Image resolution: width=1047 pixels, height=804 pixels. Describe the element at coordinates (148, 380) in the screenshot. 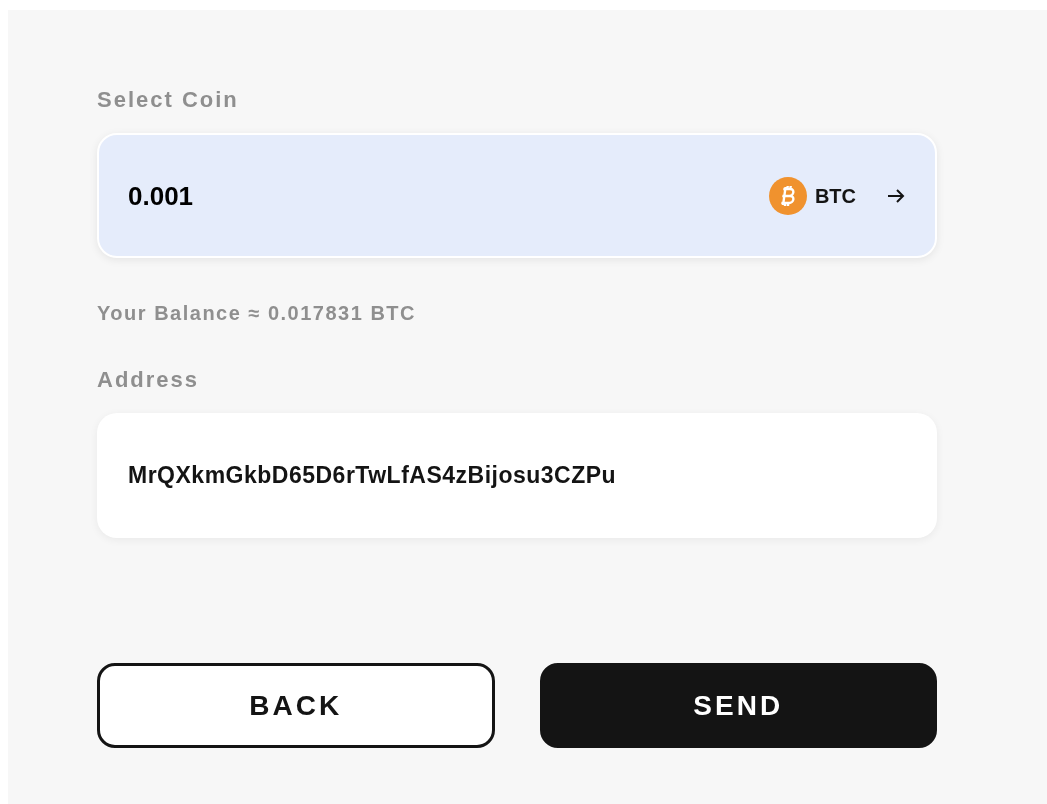

I see `field-label: Address` at that location.